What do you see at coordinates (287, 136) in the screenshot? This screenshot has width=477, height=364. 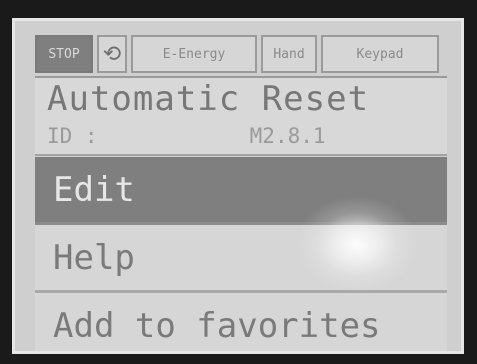 I see `id-value: M2.8.1` at bounding box center [287, 136].